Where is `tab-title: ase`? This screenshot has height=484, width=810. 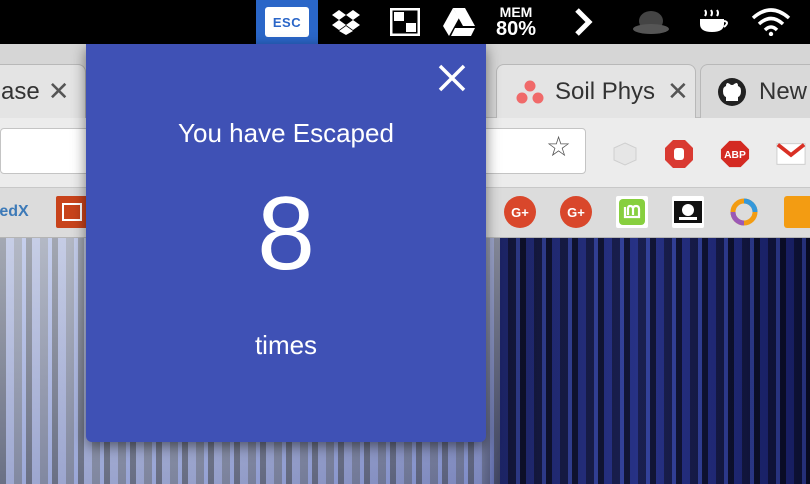
tab-title: ase is located at coordinates (20, 91).